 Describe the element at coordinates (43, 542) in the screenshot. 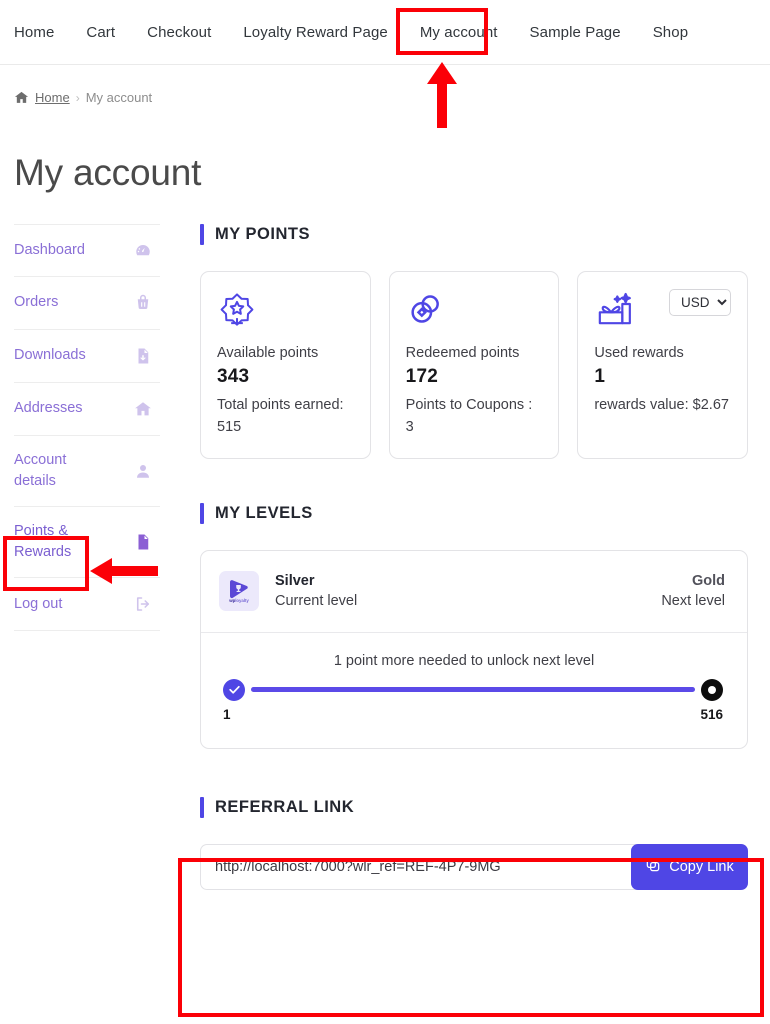

I see `sidebar-item-label: Points & Rewards` at that location.